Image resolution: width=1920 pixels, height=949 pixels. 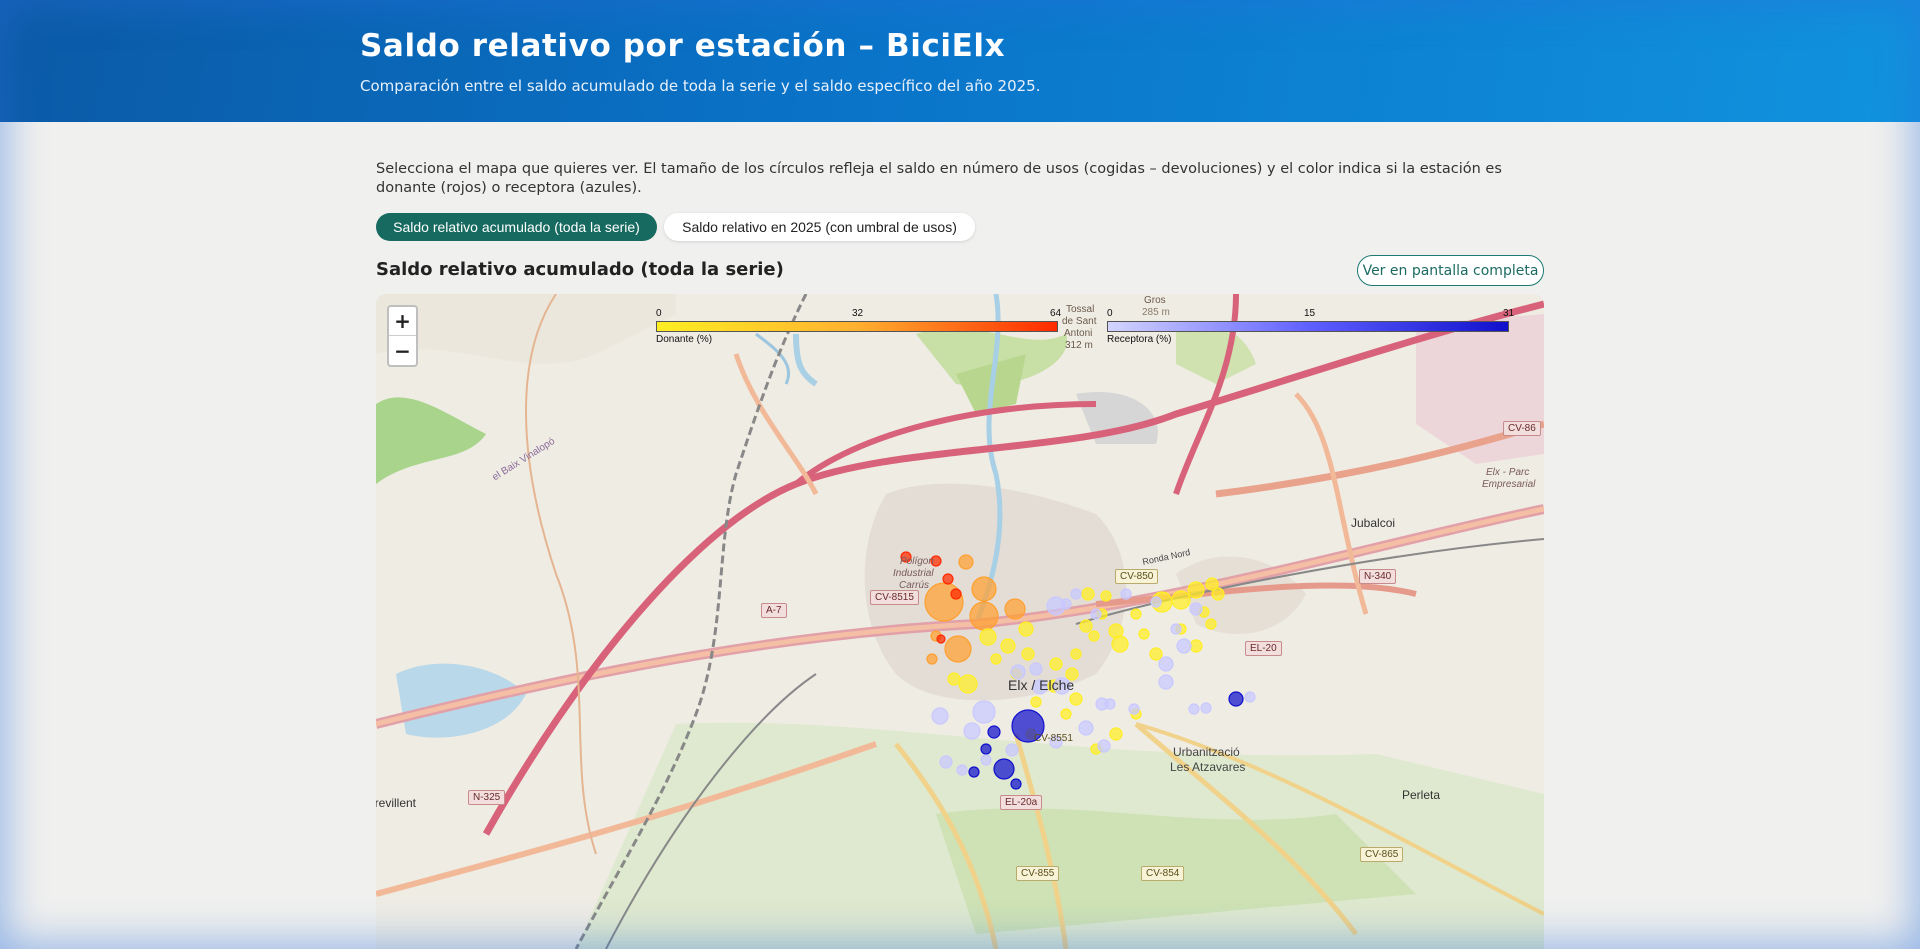 What do you see at coordinates (917, 561) in the screenshot?
I see `place-poligon-1: Polígon` at bounding box center [917, 561].